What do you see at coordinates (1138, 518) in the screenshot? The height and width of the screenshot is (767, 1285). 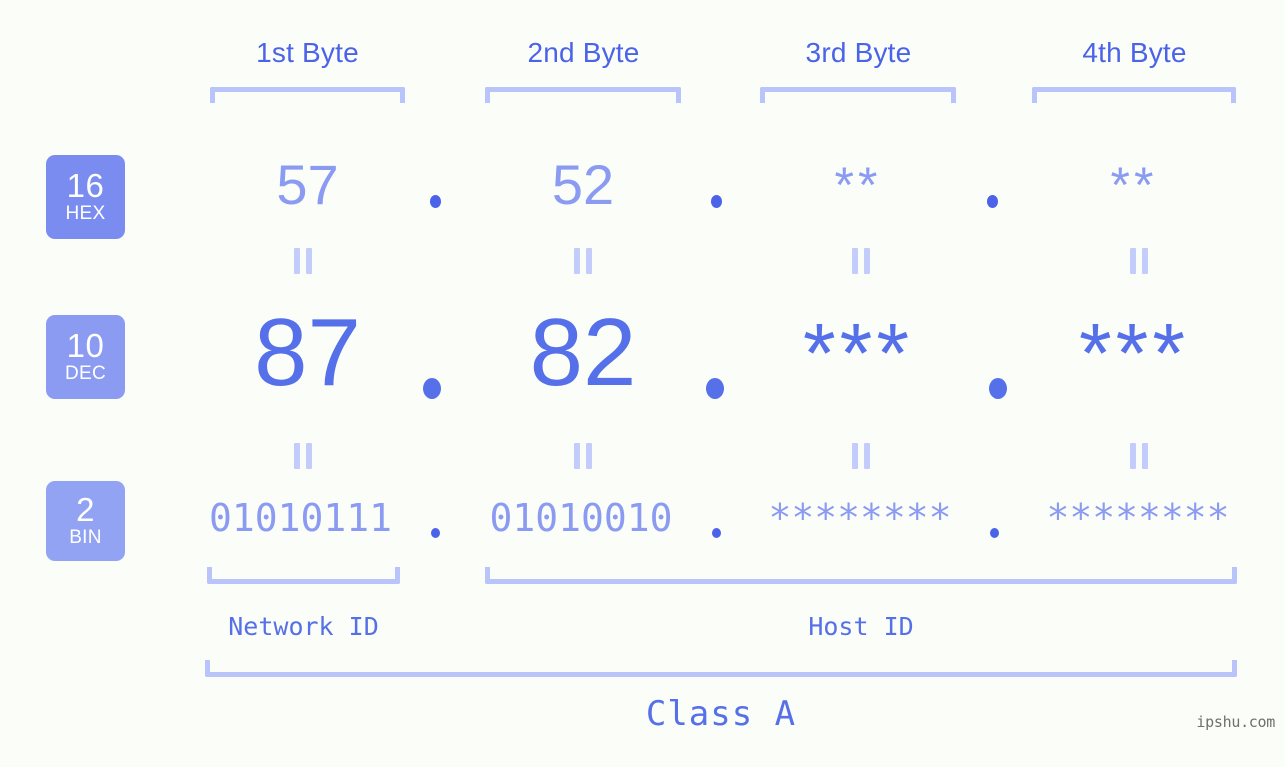 I see `bin-byte-4: ********` at bounding box center [1138, 518].